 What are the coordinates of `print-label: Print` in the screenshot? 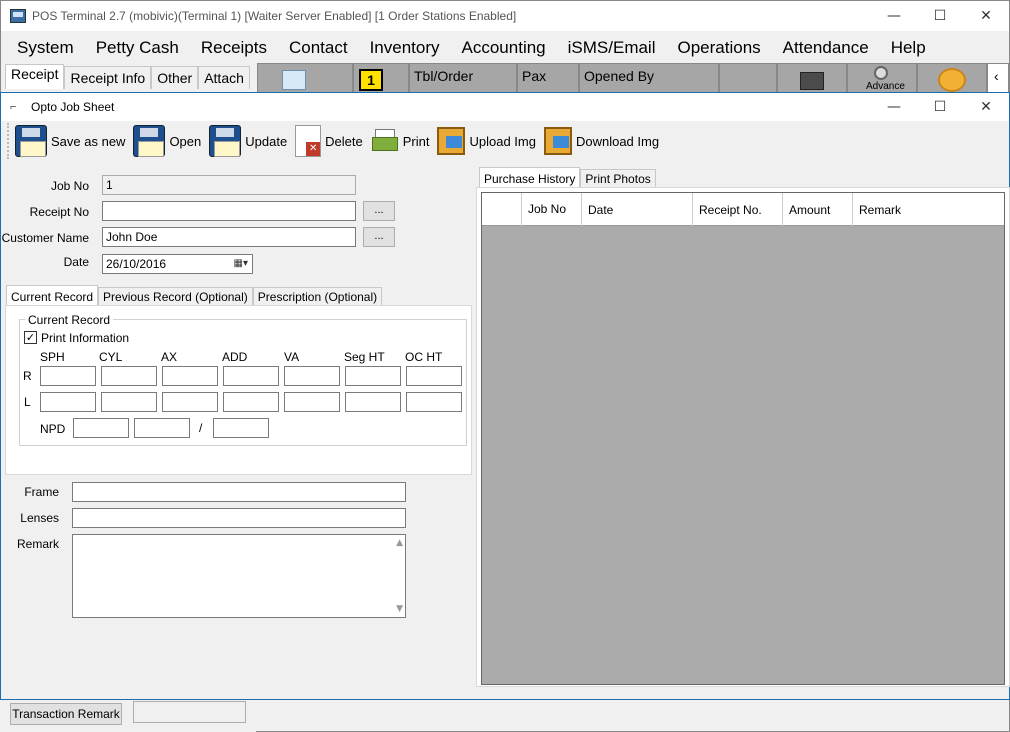 It's located at (416, 141).